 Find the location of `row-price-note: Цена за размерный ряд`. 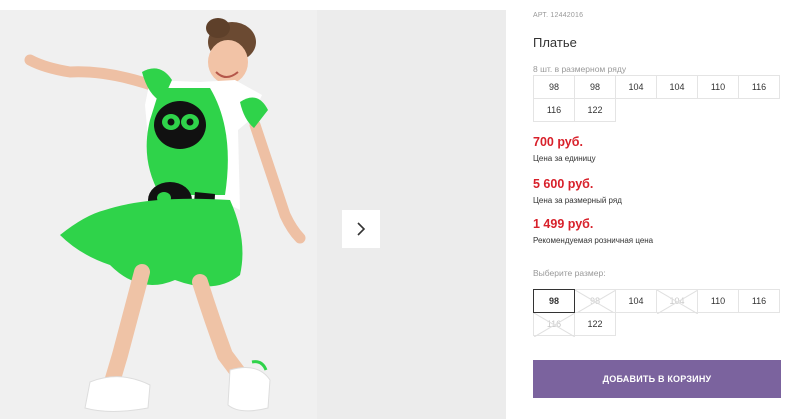

row-price-note: Цена за размерный ряд is located at coordinates (577, 200).